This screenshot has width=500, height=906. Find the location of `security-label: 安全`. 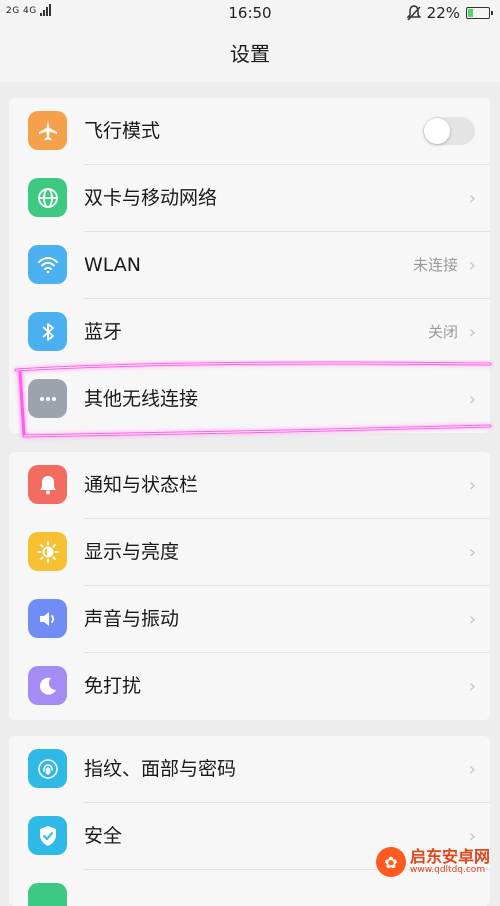

security-label: 安全 is located at coordinates (103, 836).